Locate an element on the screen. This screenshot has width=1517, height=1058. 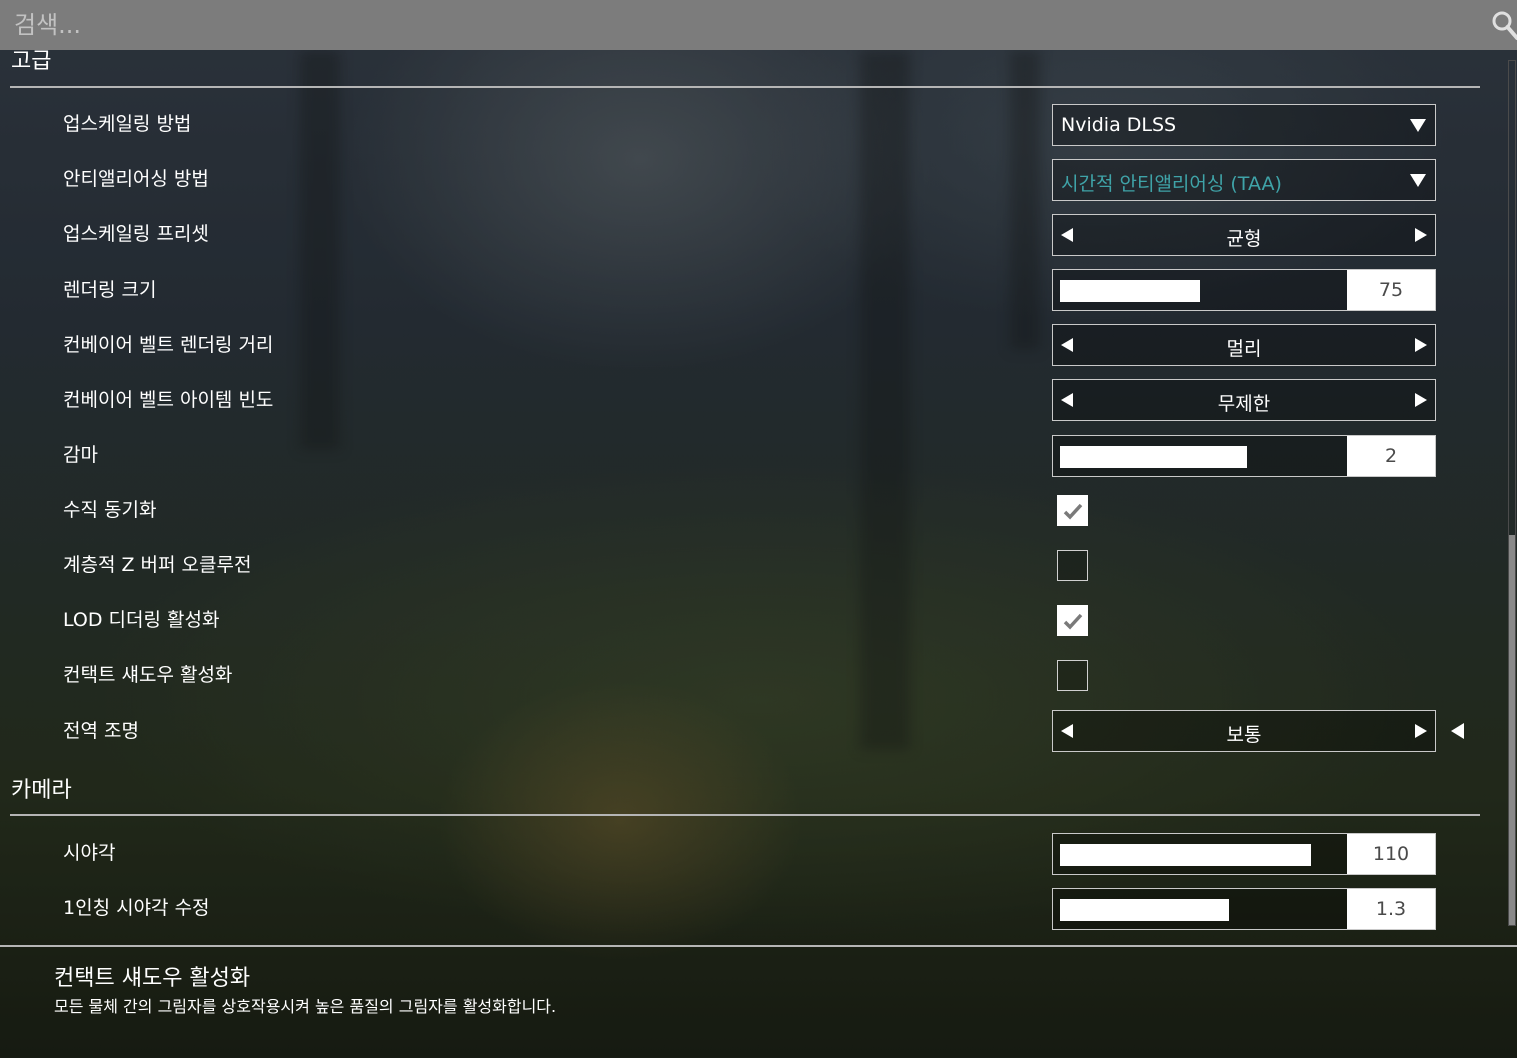
antialiasing-method-dropdown: 시간적 안티앨리어싱 (TAA) is located at coordinates (1244, 180).